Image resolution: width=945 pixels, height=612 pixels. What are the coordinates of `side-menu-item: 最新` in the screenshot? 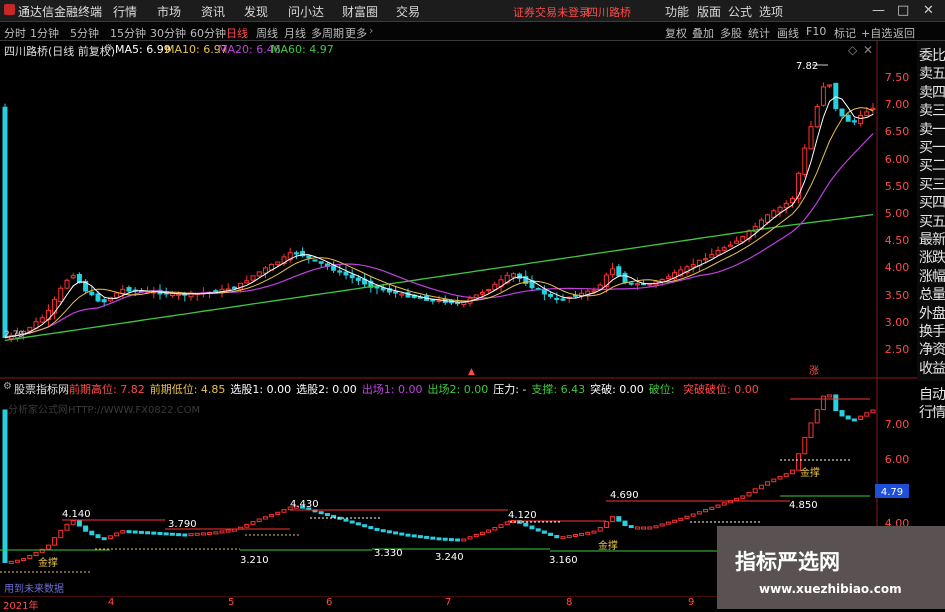 It's located at (932, 239).